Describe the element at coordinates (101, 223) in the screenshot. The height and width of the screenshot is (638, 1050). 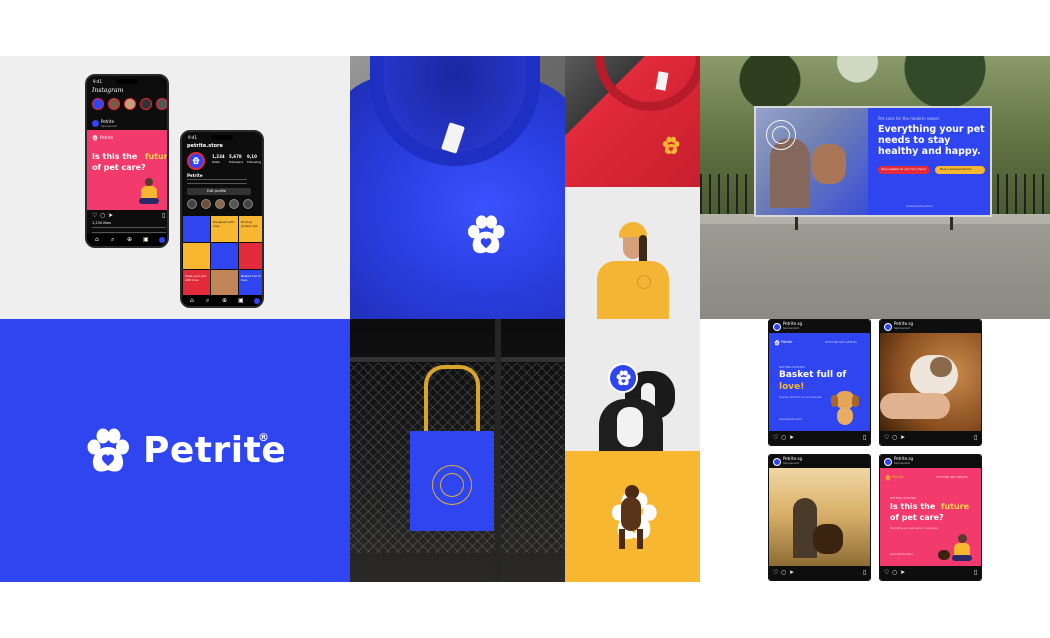
I see `likes-count: 1,234 likes` at that location.